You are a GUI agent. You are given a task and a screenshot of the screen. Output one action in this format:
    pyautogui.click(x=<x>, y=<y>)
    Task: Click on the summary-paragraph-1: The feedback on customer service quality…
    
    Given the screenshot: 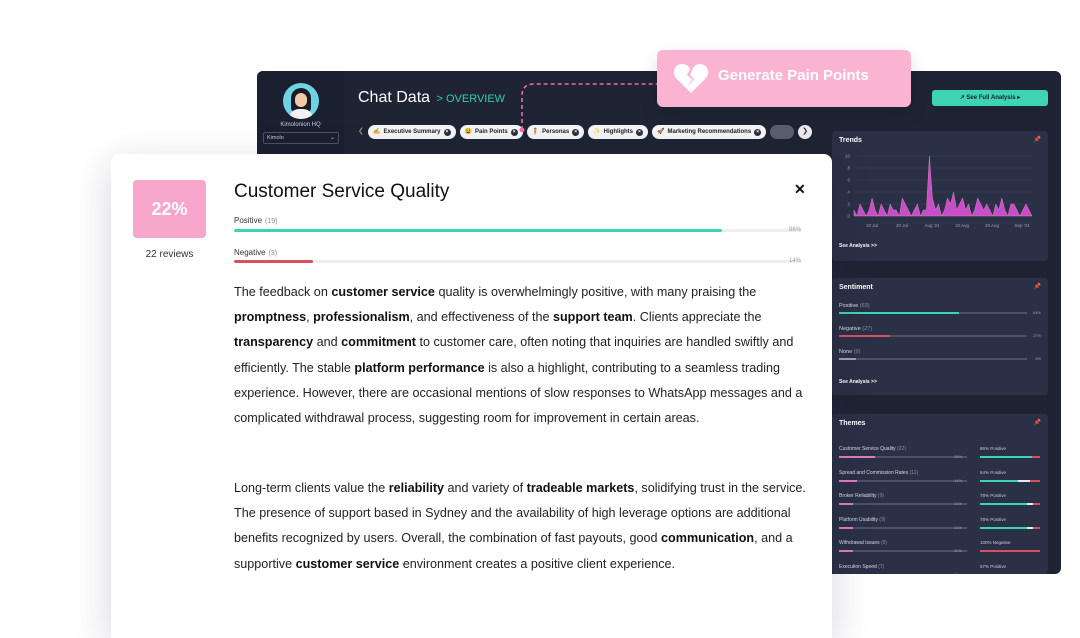 What is the action you would take?
    pyautogui.click(x=524, y=355)
    